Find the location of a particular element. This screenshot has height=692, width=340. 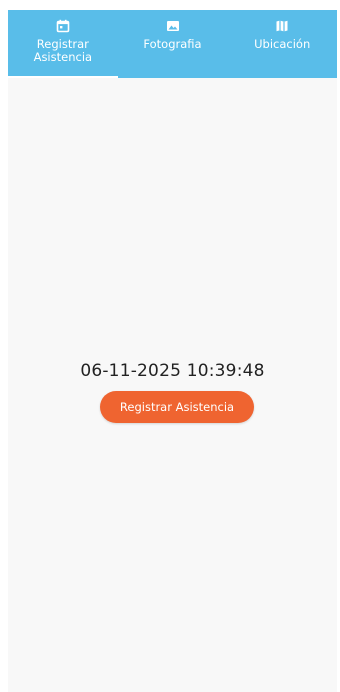

current-datetime: 06-11-2025 10:39:48 is located at coordinates (172, 371).